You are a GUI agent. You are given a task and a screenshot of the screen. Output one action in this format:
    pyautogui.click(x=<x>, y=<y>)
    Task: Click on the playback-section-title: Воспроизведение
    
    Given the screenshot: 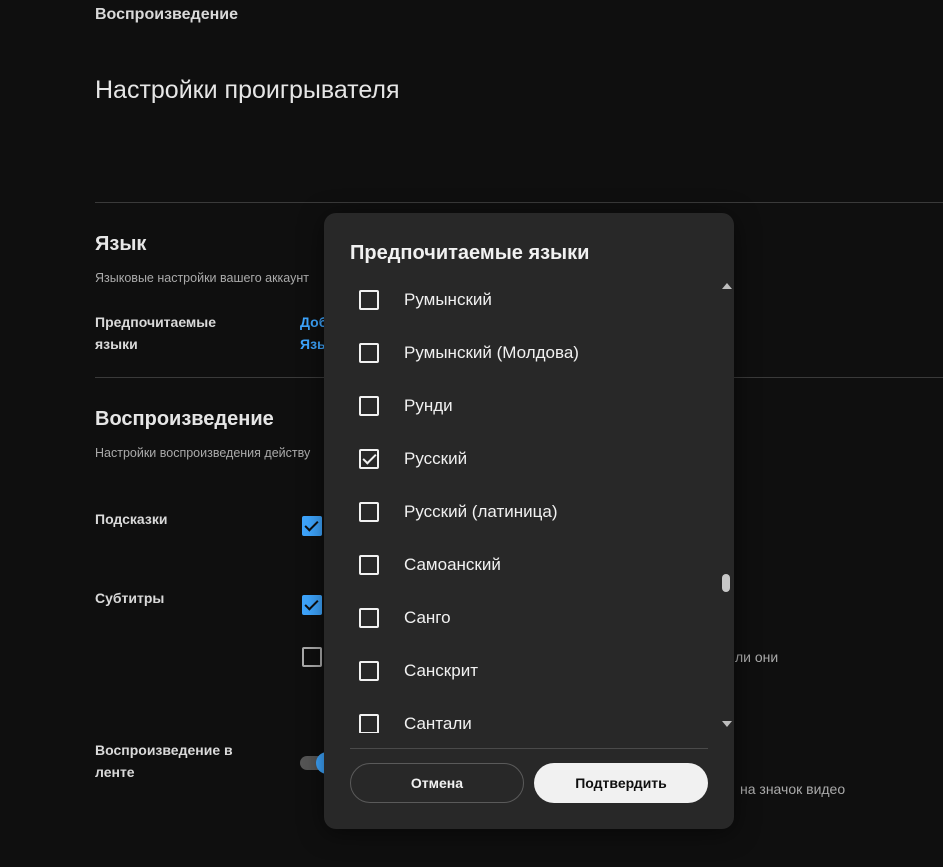 What is the action you would take?
    pyautogui.click(x=184, y=419)
    